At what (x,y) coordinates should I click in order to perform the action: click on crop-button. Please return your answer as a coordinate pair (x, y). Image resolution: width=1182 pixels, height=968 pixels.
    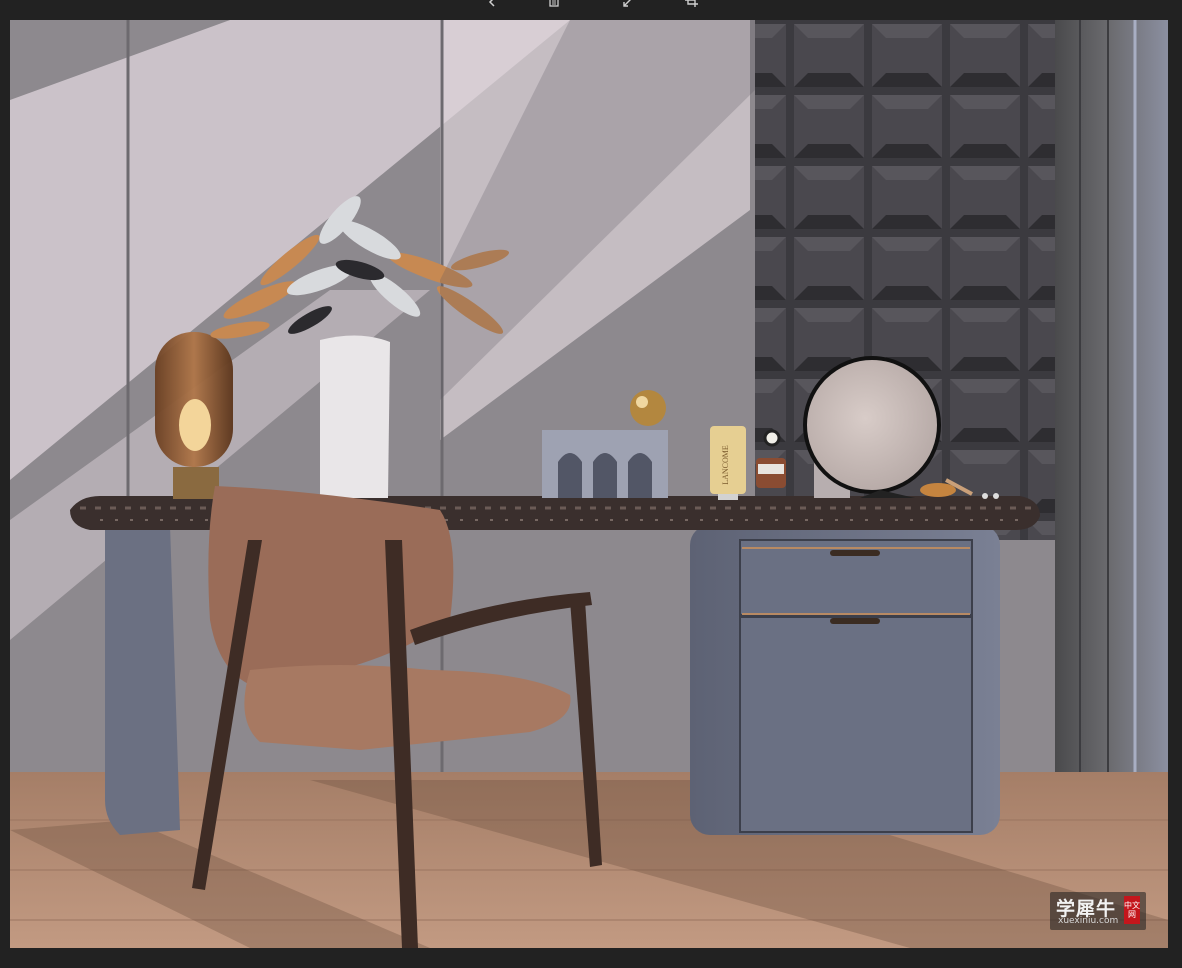
    Looking at the image, I should click on (692, 4).